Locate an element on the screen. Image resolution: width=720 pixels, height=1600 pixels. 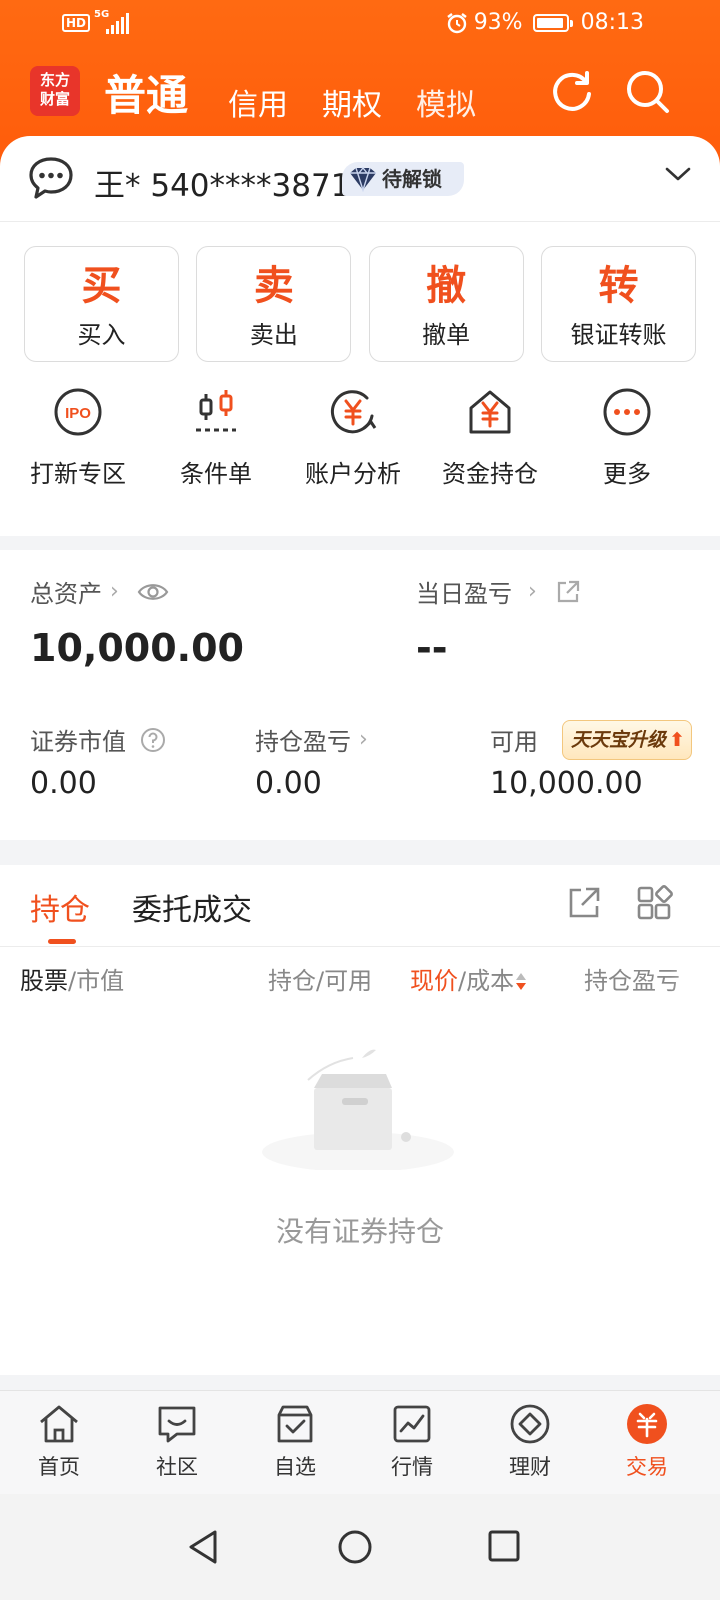
conditional-order-button: 条件单 is located at coordinates (216, 437).